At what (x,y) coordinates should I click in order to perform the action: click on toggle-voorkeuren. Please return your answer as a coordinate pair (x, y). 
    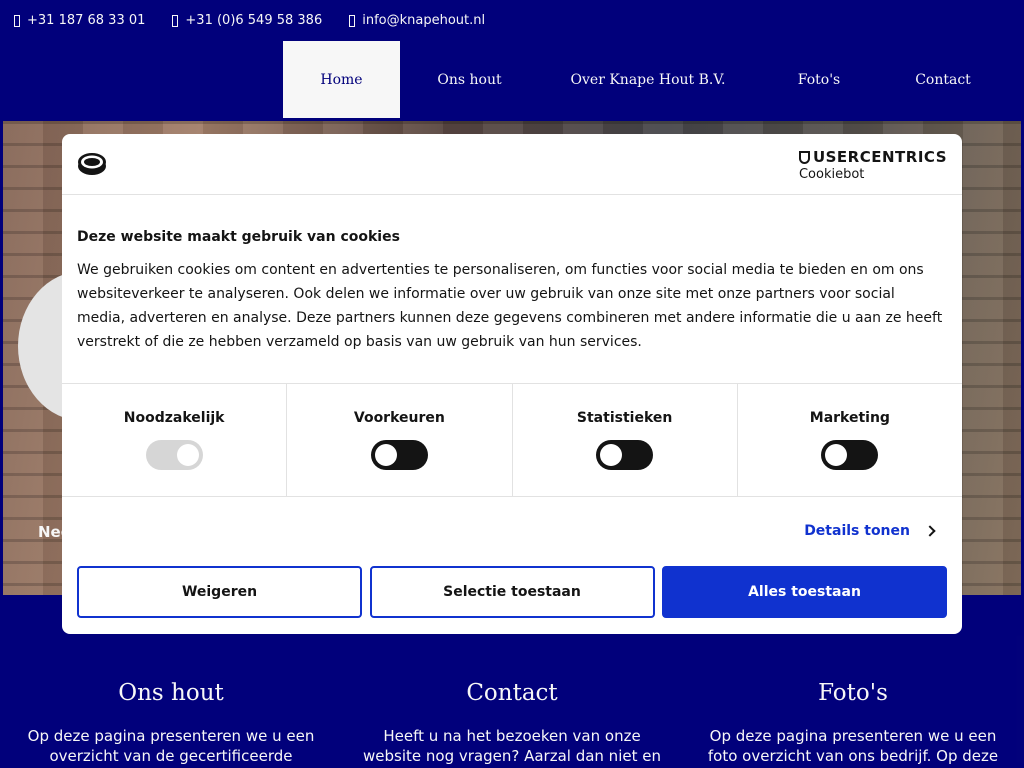
    Looking at the image, I should click on (399, 455).